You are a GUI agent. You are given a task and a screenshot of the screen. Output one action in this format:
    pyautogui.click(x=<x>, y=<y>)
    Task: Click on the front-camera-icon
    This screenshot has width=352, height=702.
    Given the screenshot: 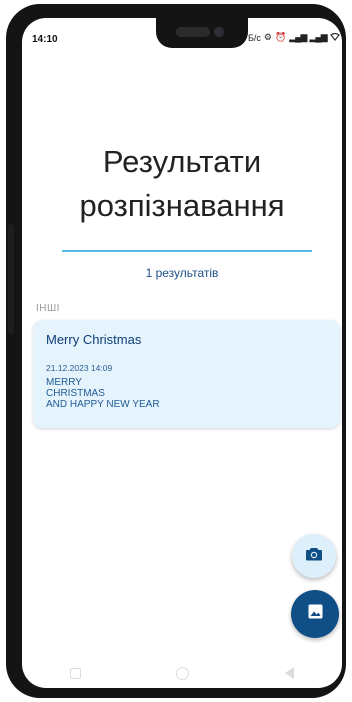 What is the action you would take?
    pyautogui.click(x=219, y=32)
    